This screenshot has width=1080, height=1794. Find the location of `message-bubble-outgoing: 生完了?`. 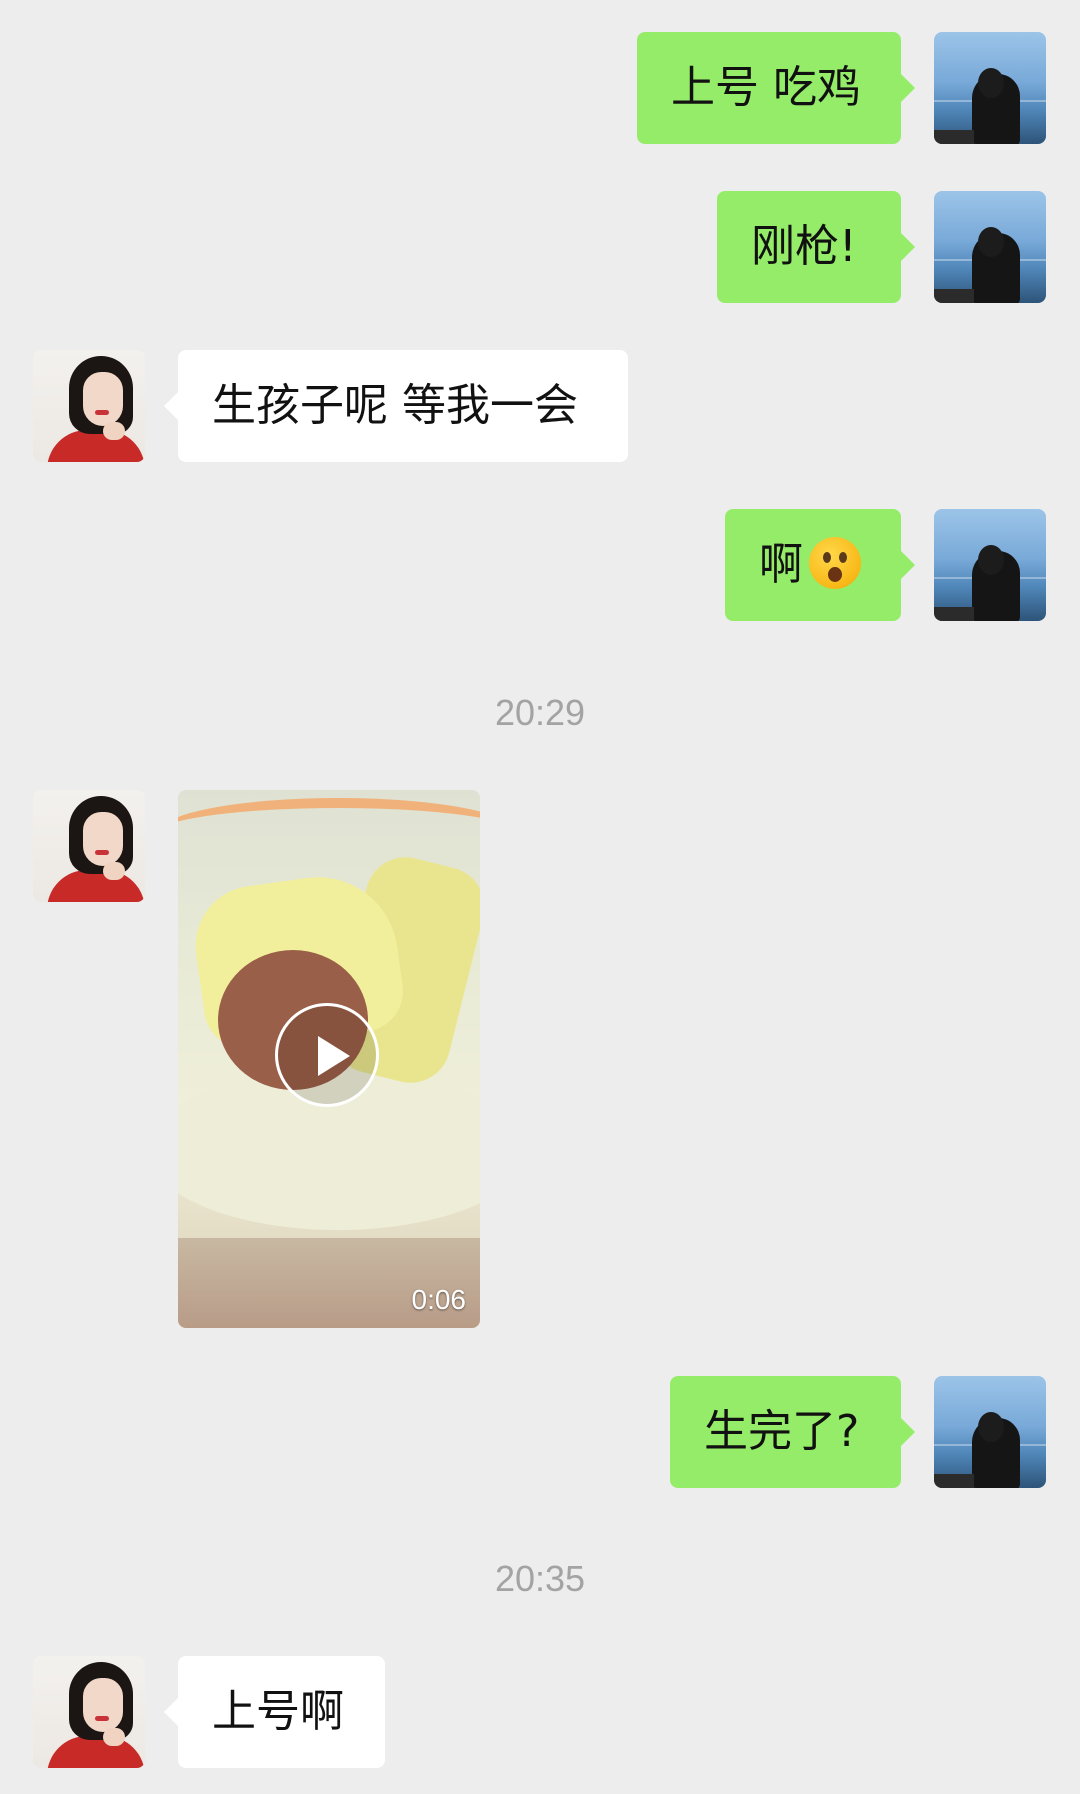

message-bubble-outgoing: 生完了? is located at coordinates (792, 1432).